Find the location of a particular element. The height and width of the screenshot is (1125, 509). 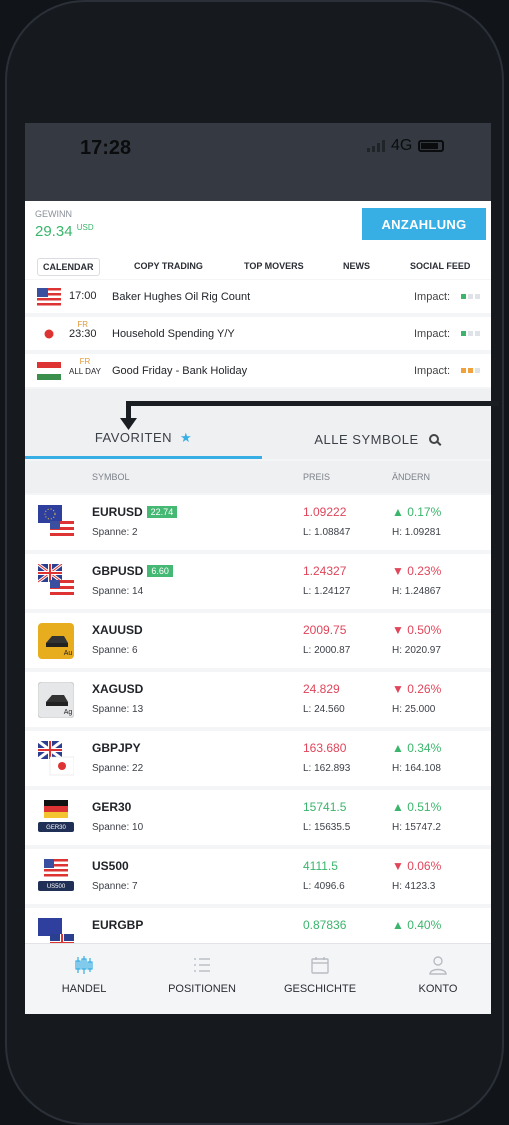

symbol-price: 4111.5 is located at coordinates (320, 866).